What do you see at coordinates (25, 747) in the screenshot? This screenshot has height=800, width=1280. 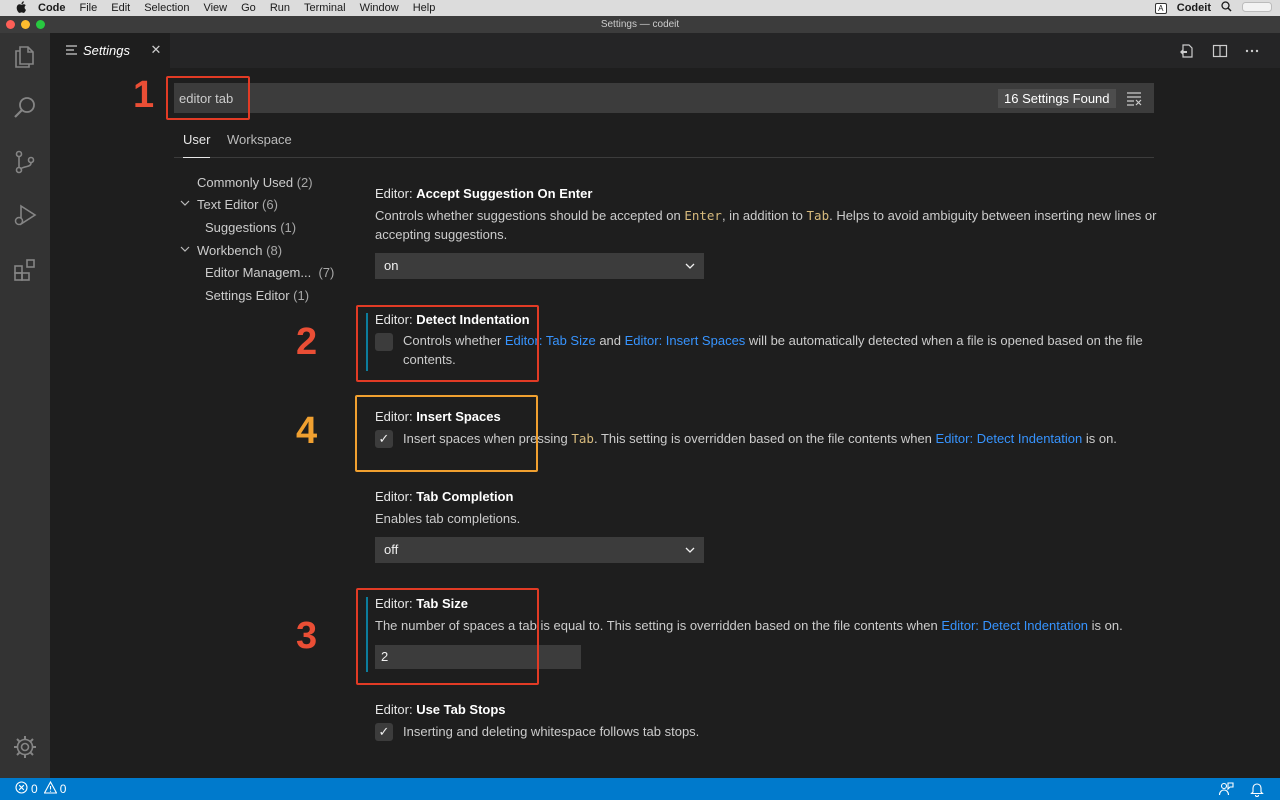 I see `gear-icon` at bounding box center [25, 747].